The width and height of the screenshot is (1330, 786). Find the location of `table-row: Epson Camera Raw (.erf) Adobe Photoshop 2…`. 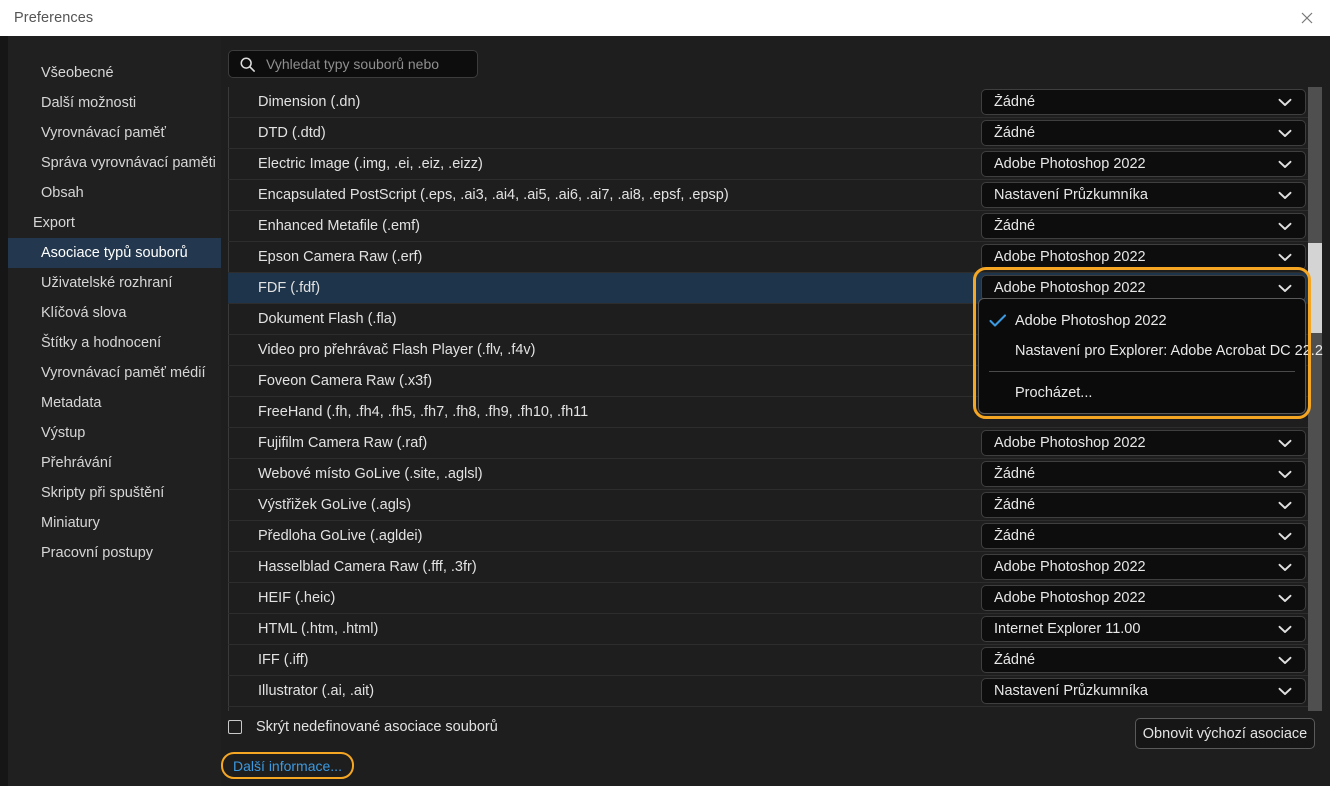

table-row: Epson Camera Raw (.erf) Adobe Photoshop 2… is located at coordinates (768, 257).